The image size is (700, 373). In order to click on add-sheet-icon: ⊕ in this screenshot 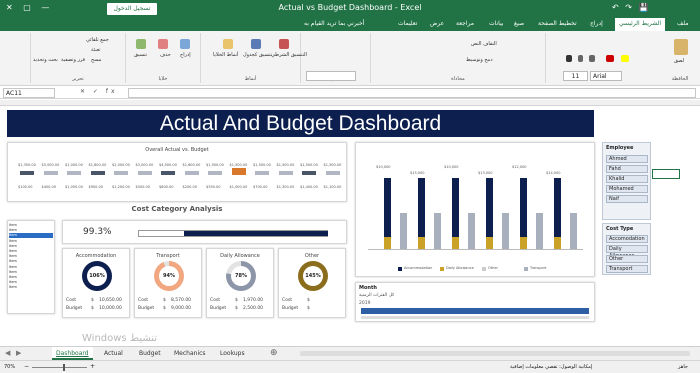, I will do `click(274, 353)`.